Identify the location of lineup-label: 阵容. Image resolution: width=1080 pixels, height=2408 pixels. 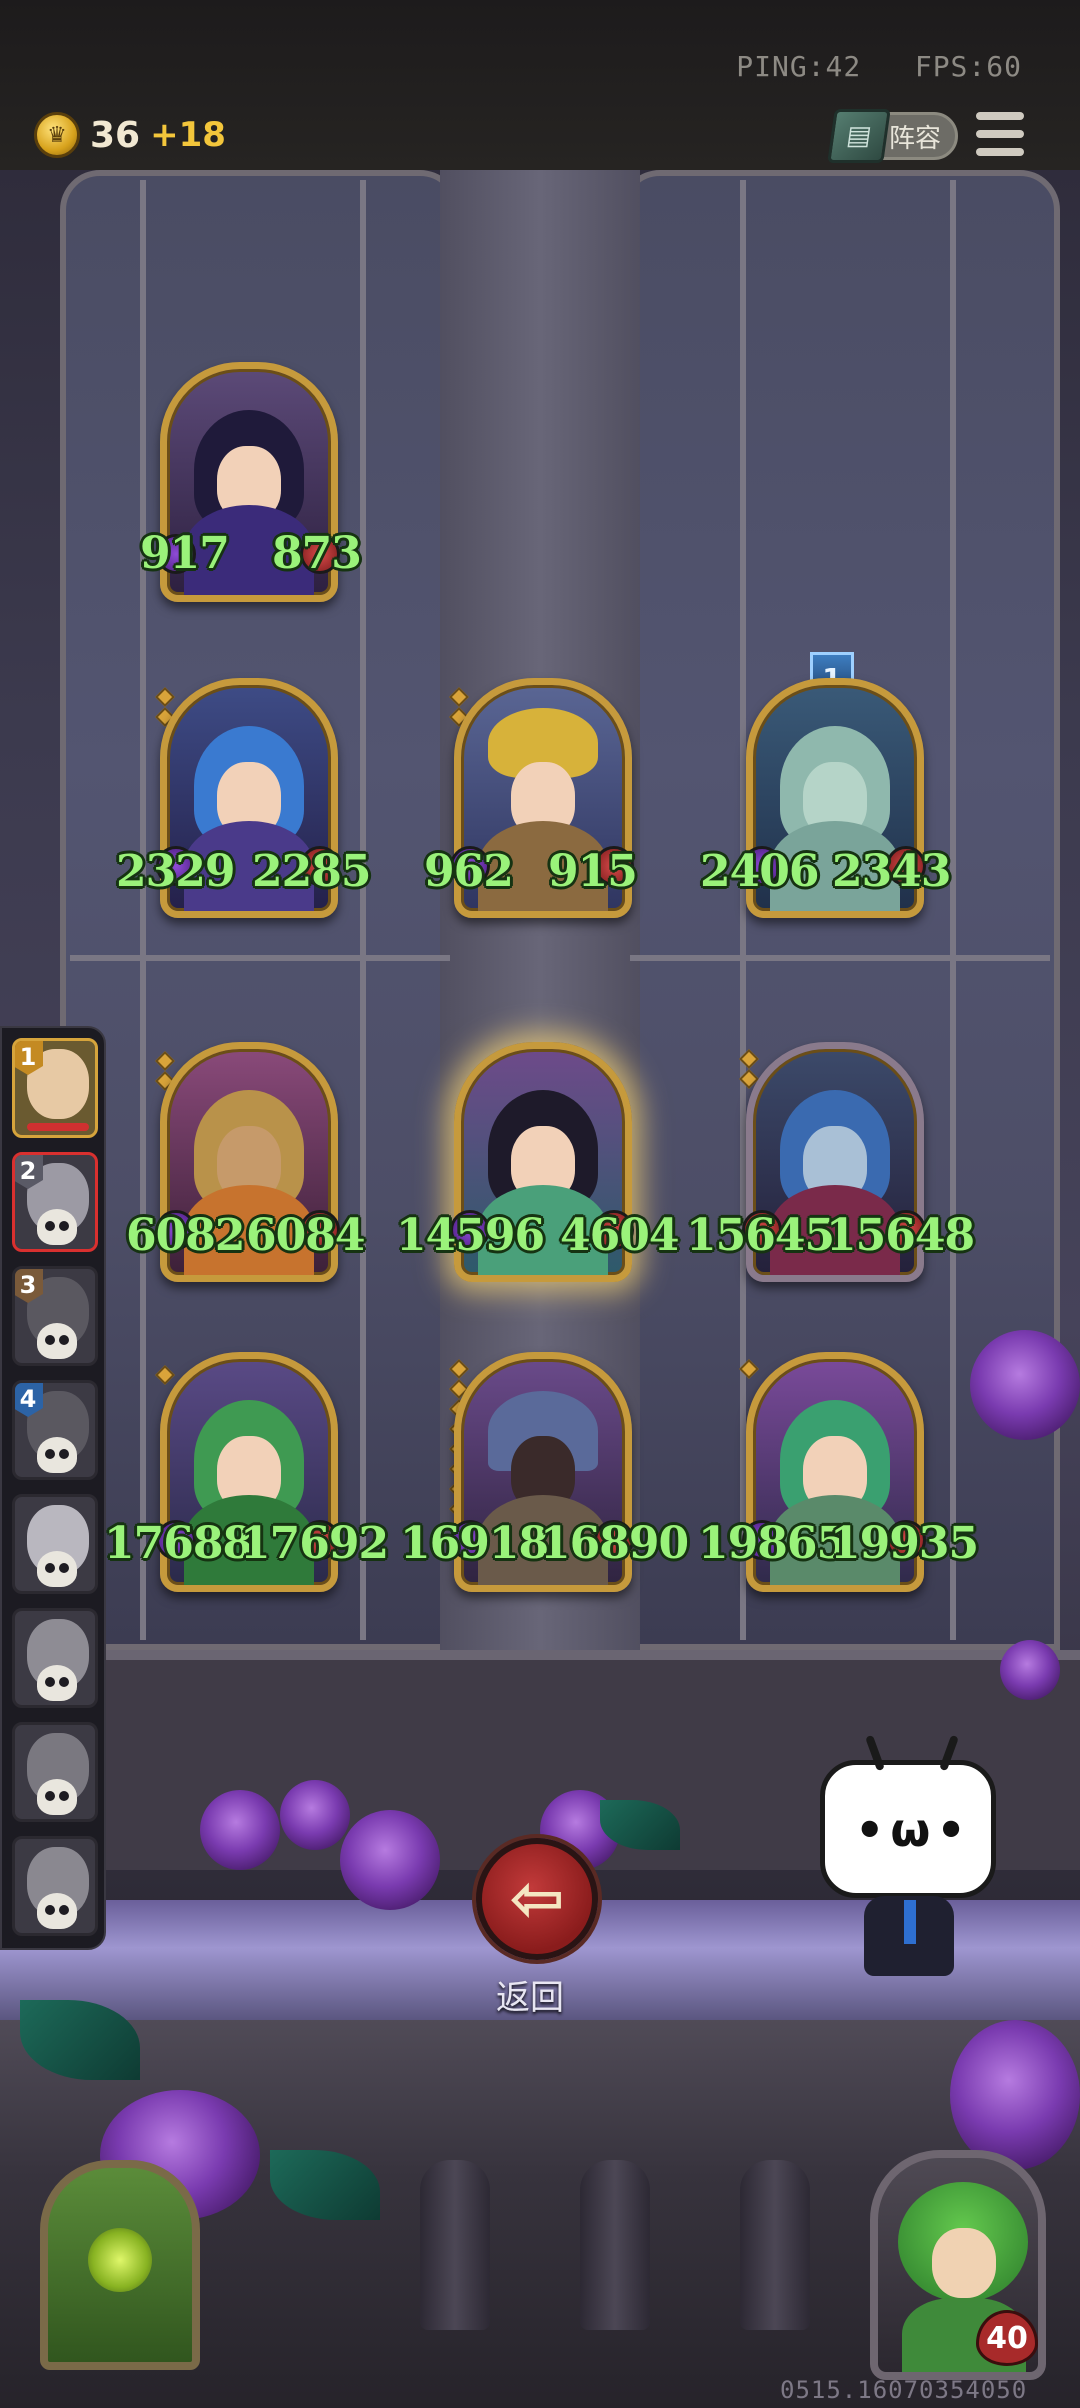
(914, 138).